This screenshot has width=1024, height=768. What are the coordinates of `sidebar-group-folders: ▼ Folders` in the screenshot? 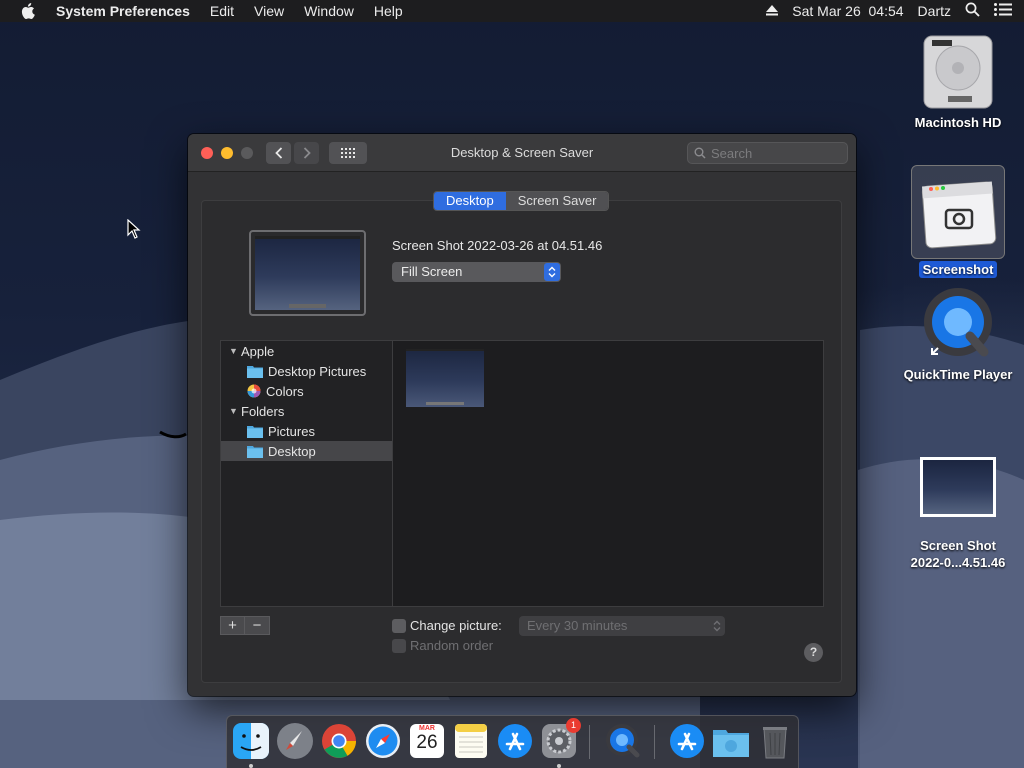 It's located at (306, 411).